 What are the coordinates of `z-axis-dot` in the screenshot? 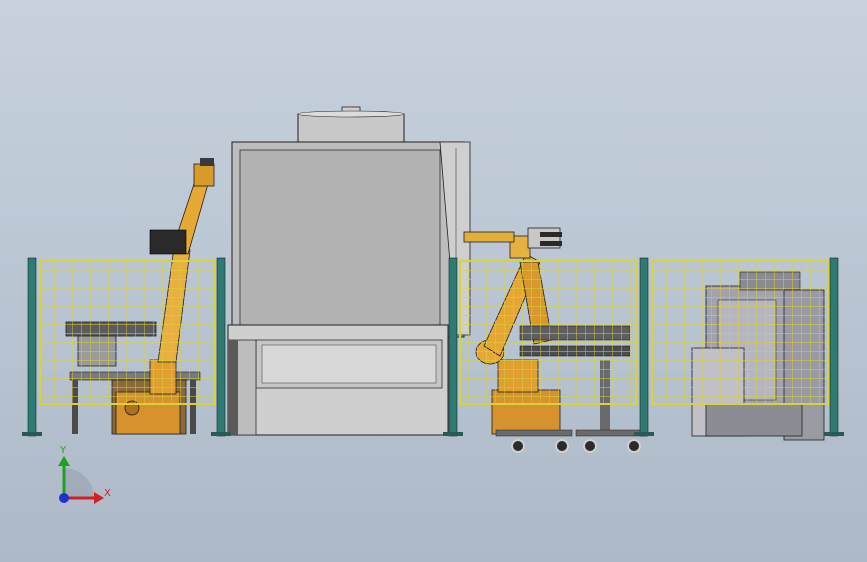 It's located at (64, 498).